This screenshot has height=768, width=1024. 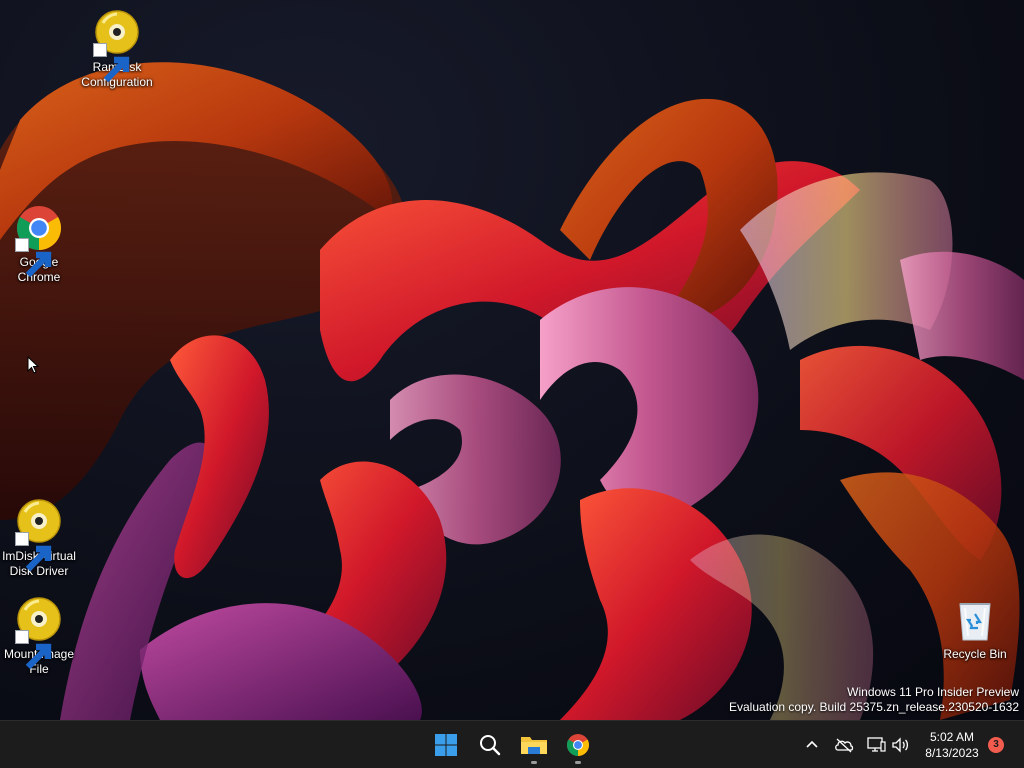 I want to click on notification-badge: 3, so click(x=996, y=745).